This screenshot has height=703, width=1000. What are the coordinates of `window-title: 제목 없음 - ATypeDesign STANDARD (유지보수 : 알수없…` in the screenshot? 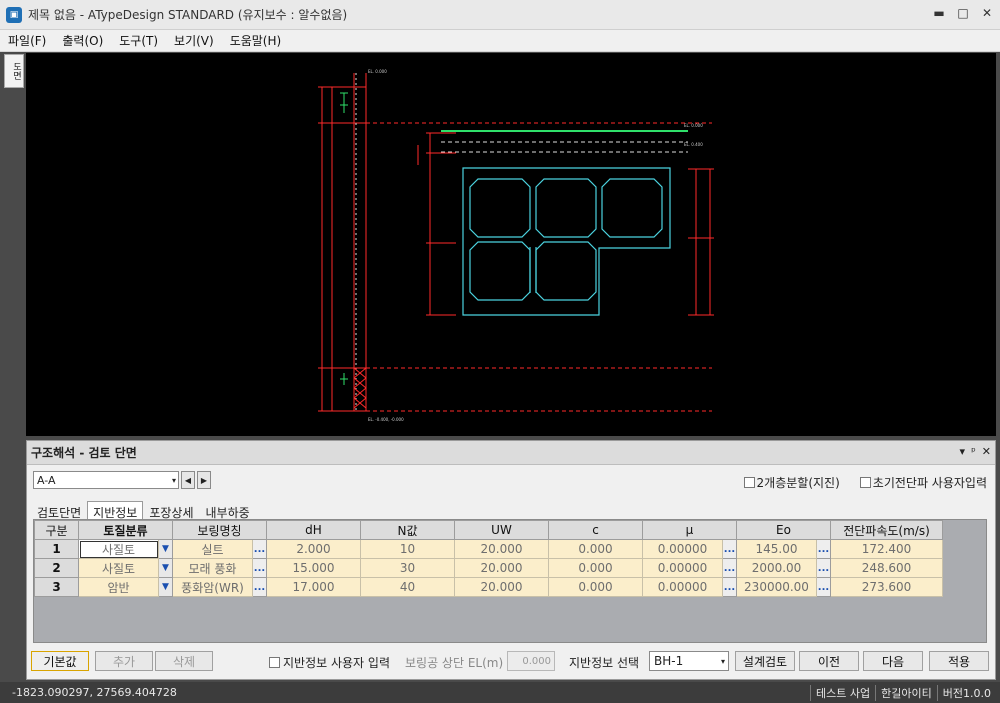 It's located at (188, 15).